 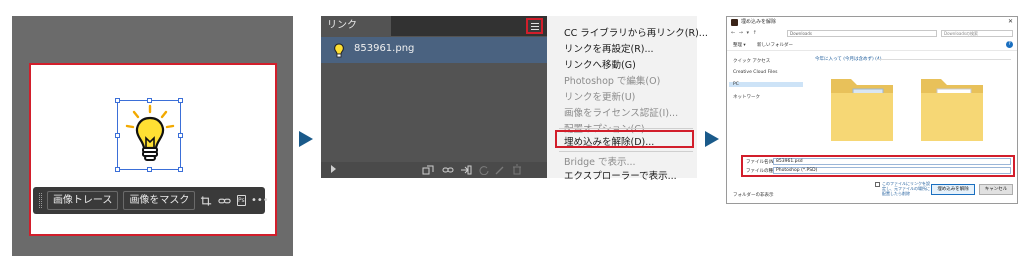 What do you see at coordinates (739, 45) in the screenshot?
I see `organize-button: 整理 ▾` at bounding box center [739, 45].